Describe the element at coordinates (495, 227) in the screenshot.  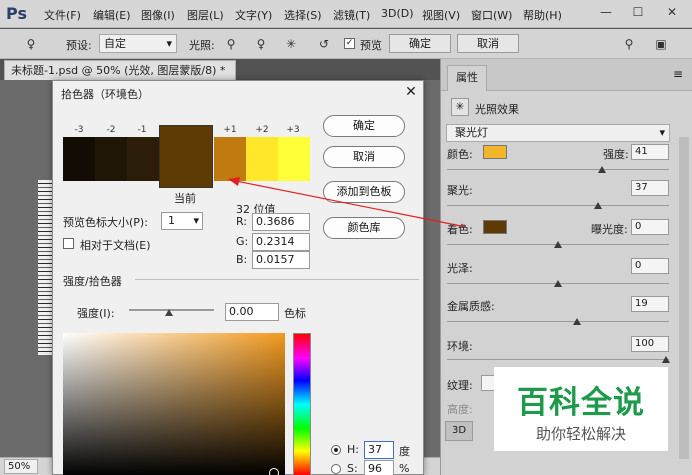
I see `colorize-swatch` at that location.